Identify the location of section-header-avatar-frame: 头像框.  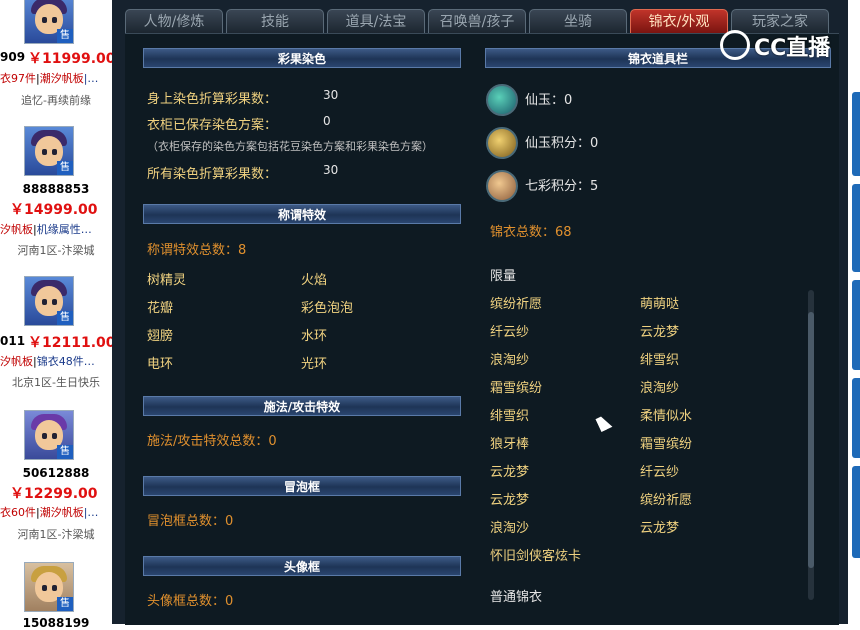
(302, 566).